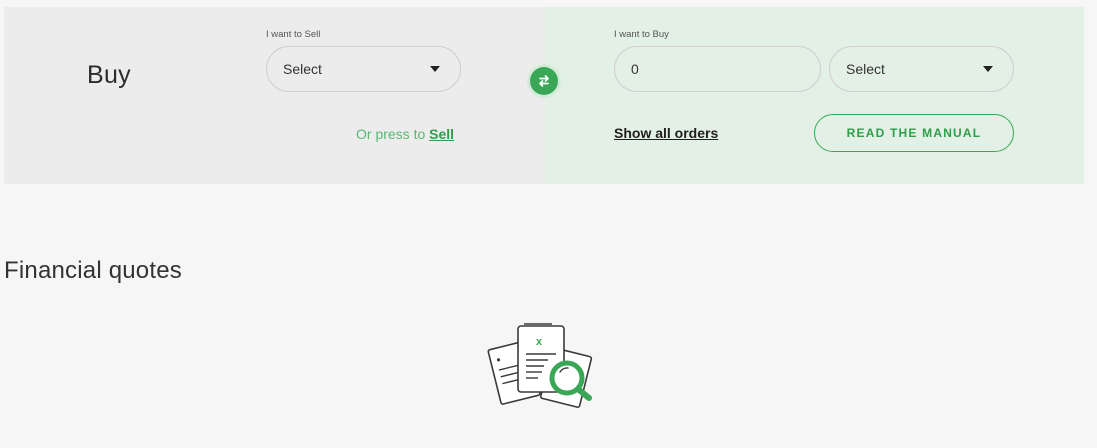  I want to click on press-to-sell: Or press to Sell, so click(405, 134).